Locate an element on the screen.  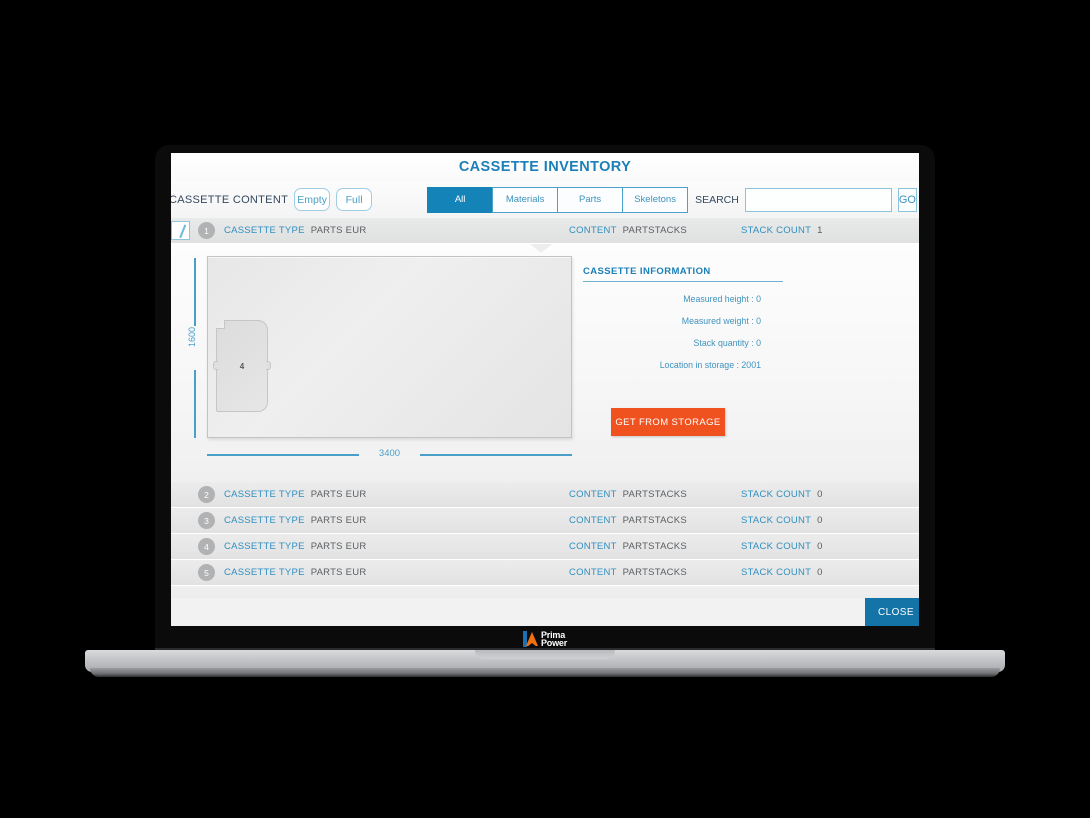
app-footer: CLOSE is located at coordinates (545, 612).